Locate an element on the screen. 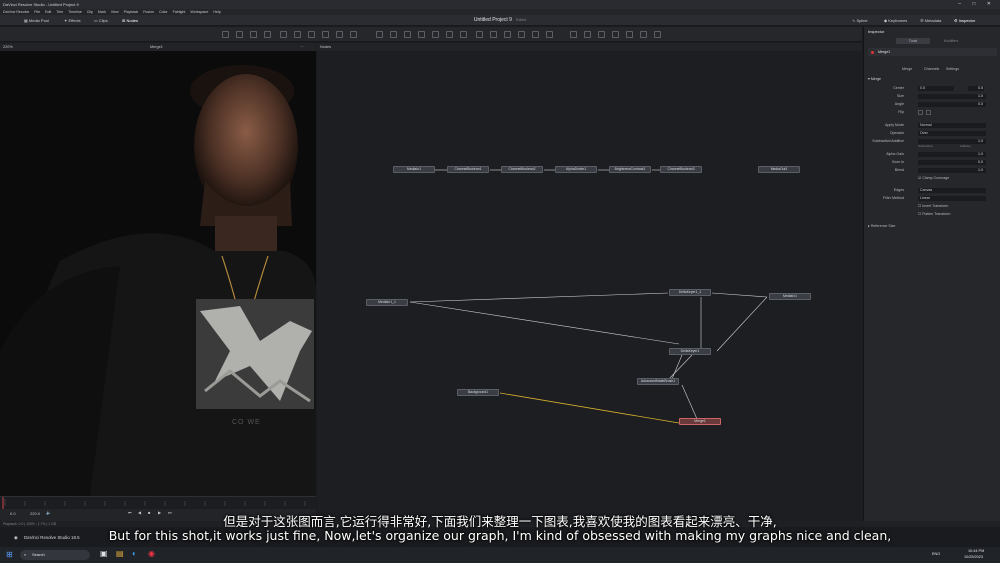  window-controls: – □ ✕ is located at coordinates (977, 4).